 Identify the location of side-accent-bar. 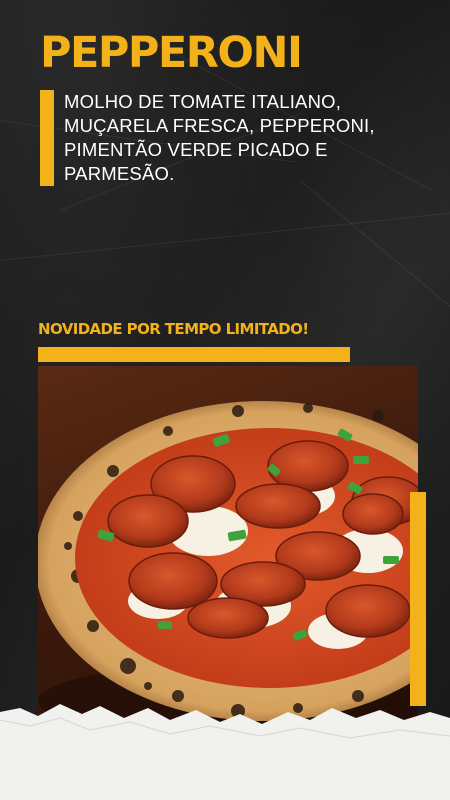
(418, 599).